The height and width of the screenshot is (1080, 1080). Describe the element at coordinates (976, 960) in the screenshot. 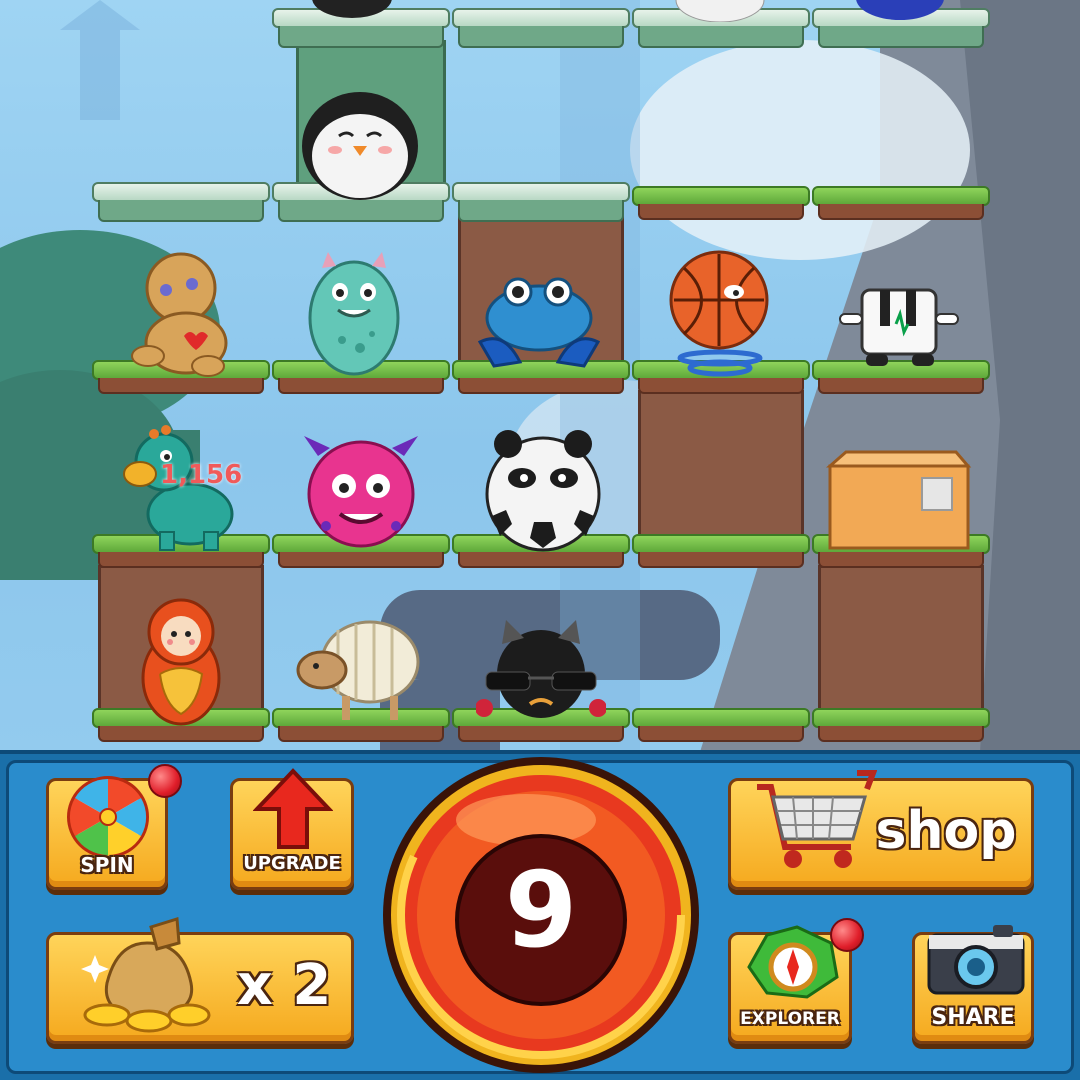

I see `camera-icon` at that location.